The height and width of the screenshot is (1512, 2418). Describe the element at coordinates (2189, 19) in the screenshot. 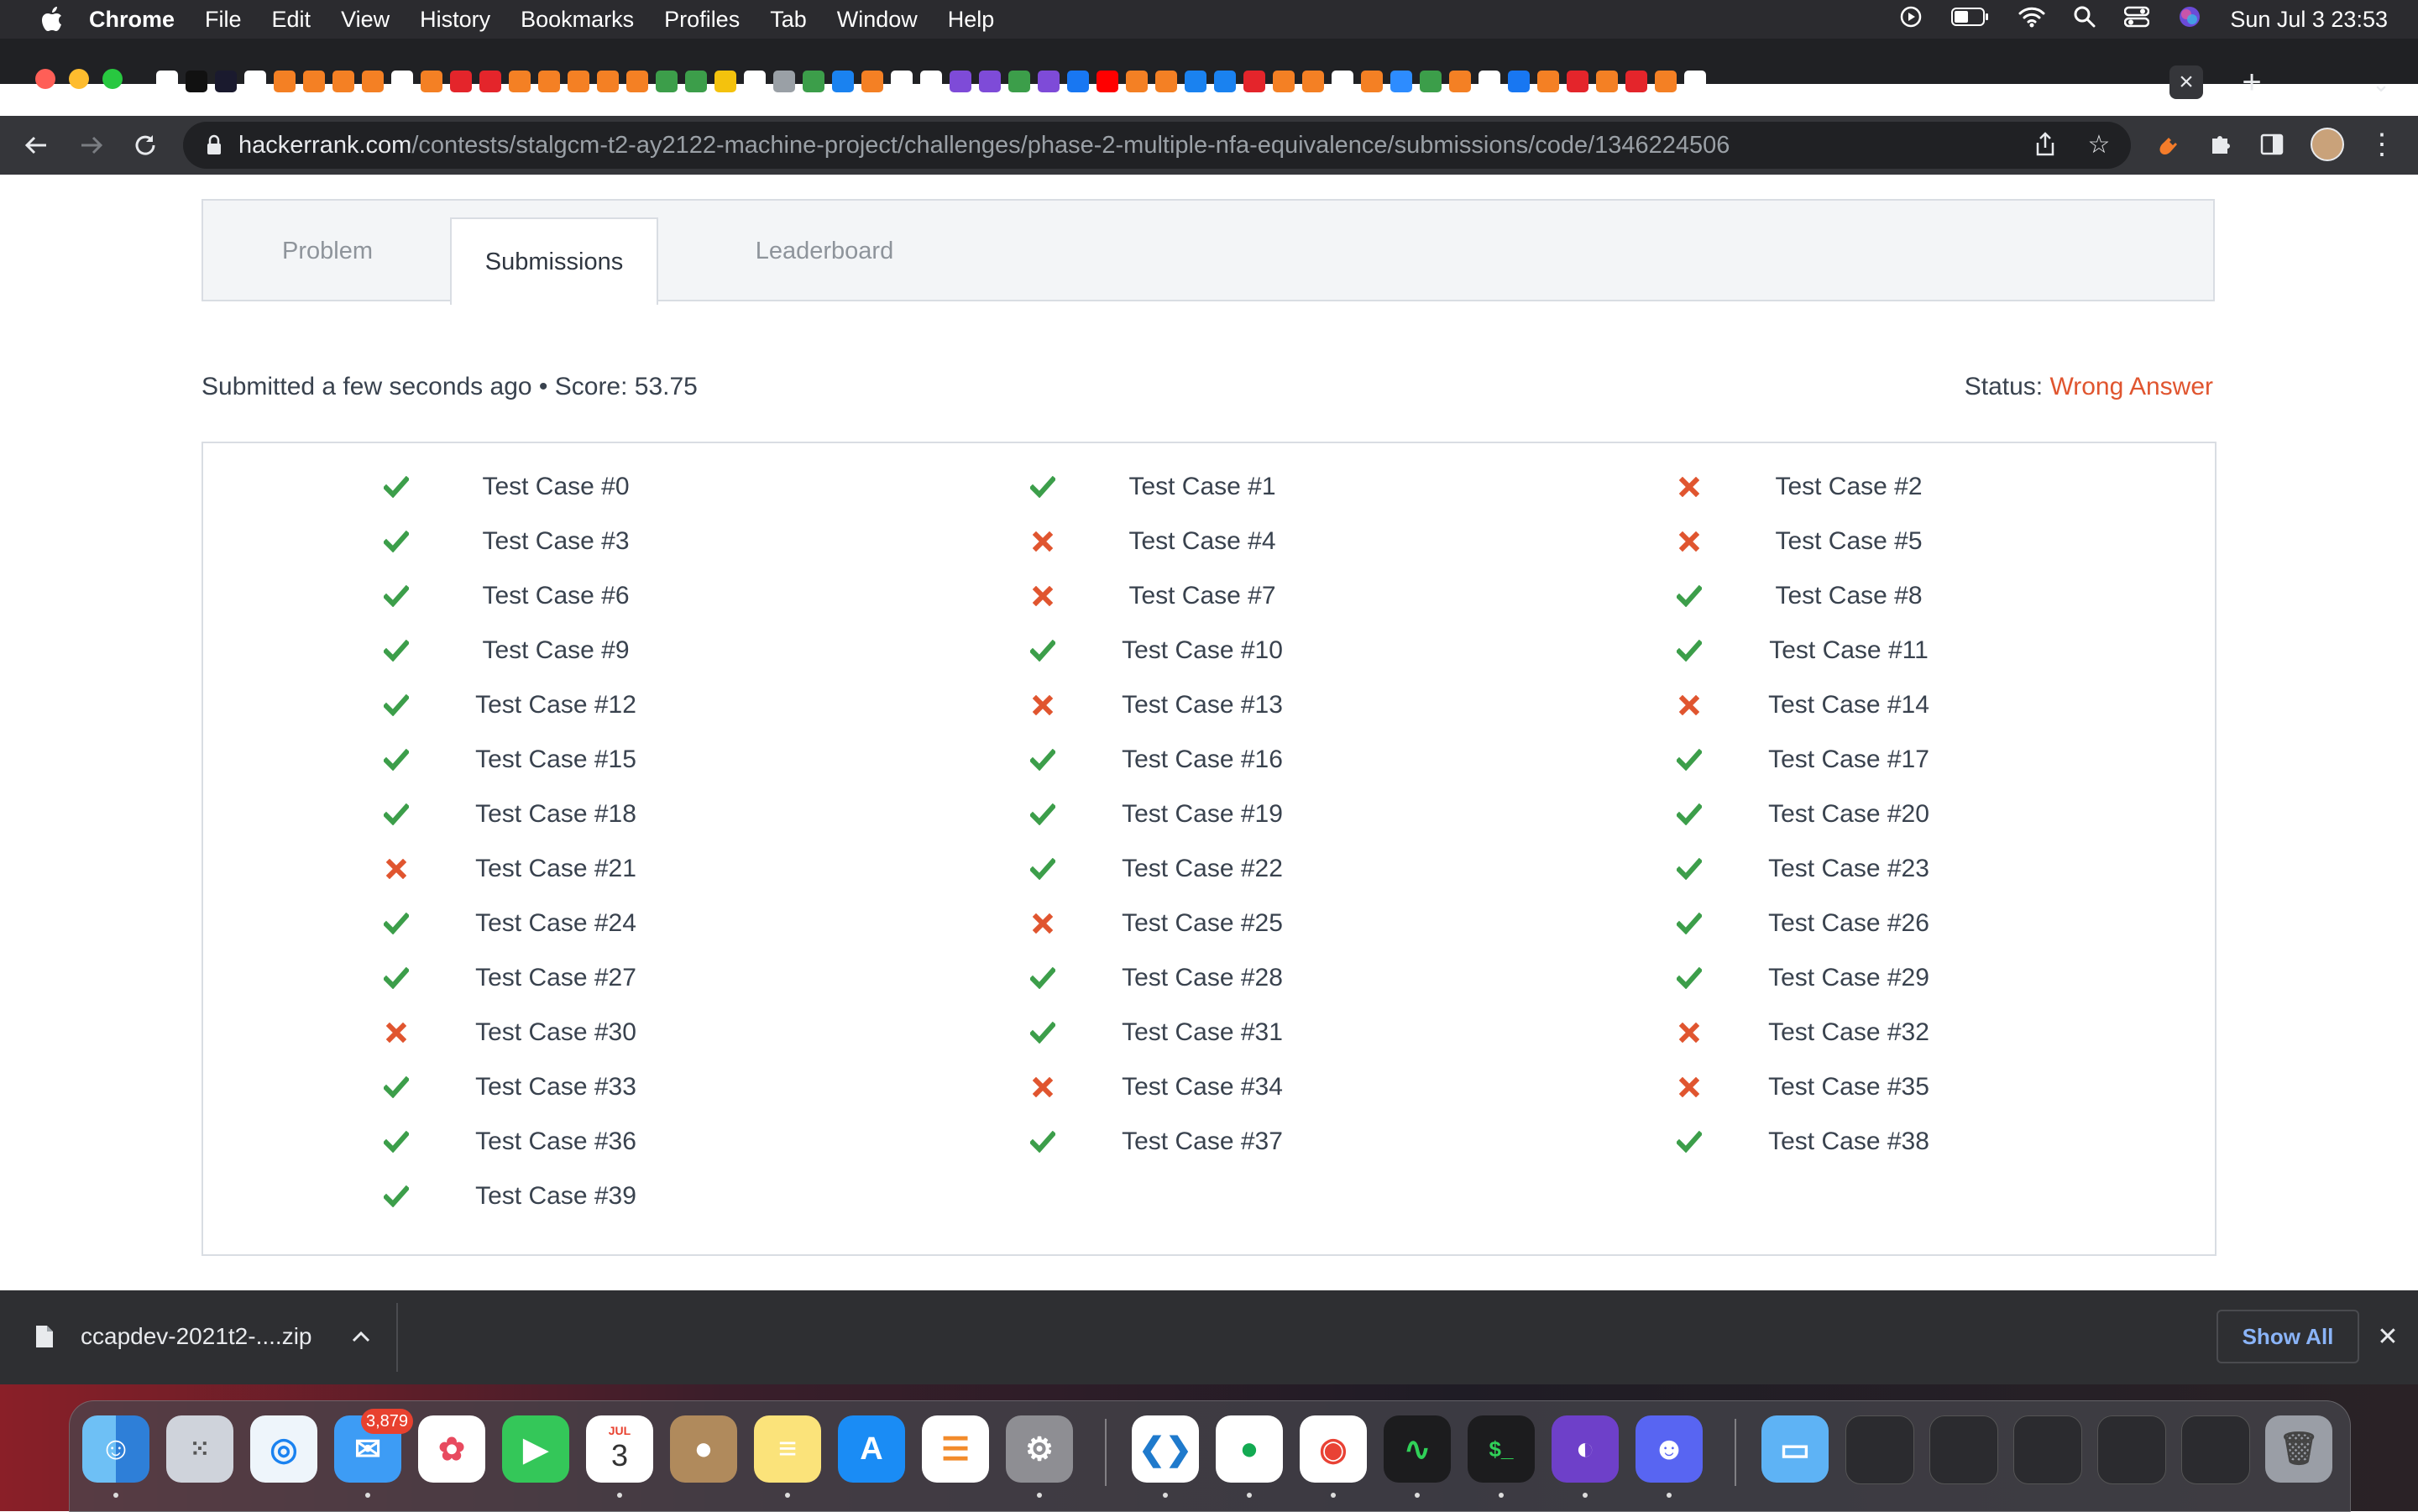

I see `siri-icon` at that location.